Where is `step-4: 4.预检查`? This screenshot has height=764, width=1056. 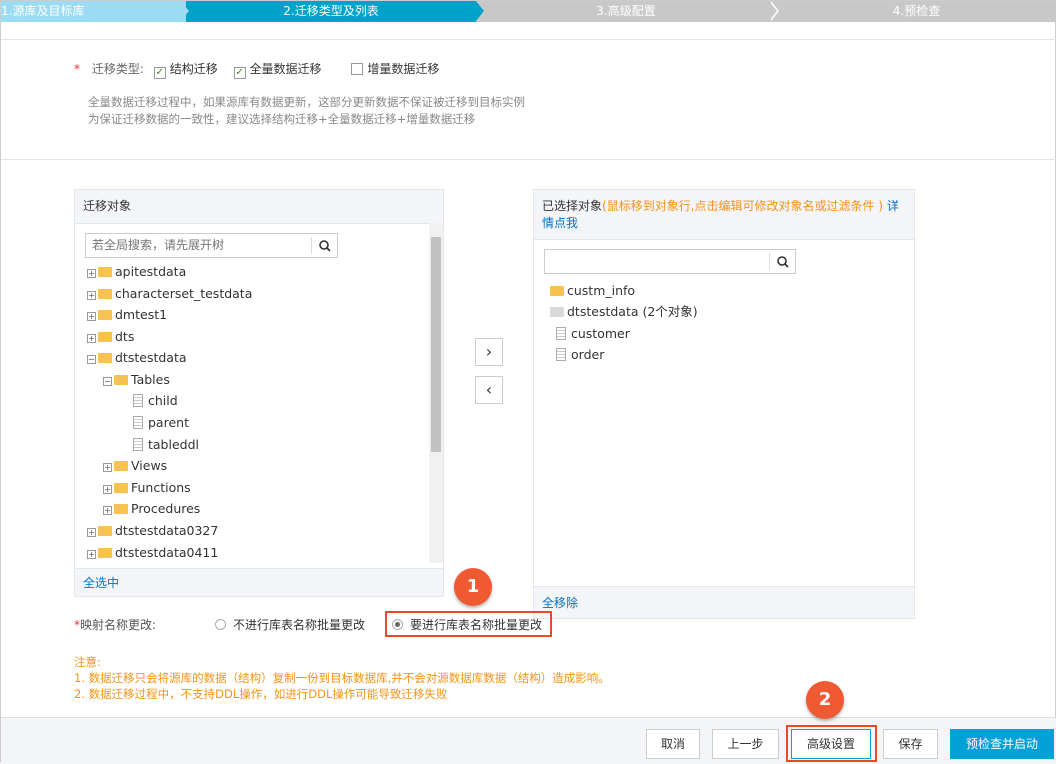 step-4: 4.预检查 is located at coordinates (916, 11).